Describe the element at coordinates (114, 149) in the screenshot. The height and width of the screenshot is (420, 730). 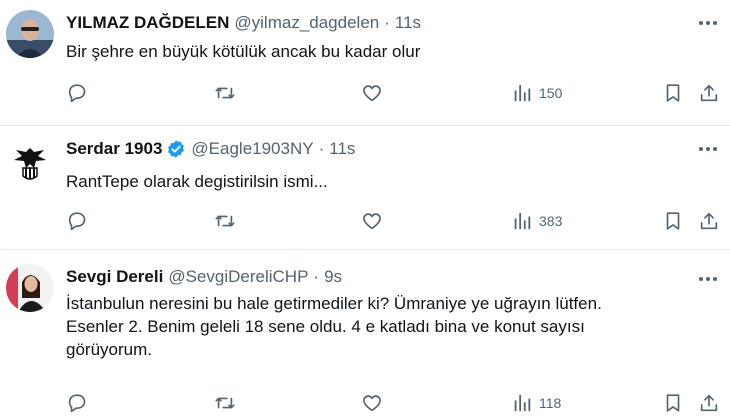
I see `author-name: Serdar 1903` at that location.